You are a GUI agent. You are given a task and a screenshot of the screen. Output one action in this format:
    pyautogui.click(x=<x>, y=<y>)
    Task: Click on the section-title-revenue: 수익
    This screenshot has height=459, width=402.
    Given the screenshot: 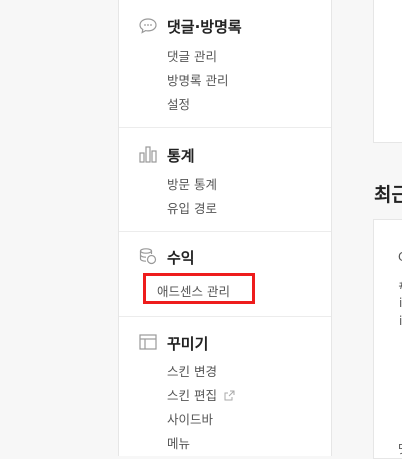 What is the action you would take?
    pyautogui.click(x=181, y=257)
    